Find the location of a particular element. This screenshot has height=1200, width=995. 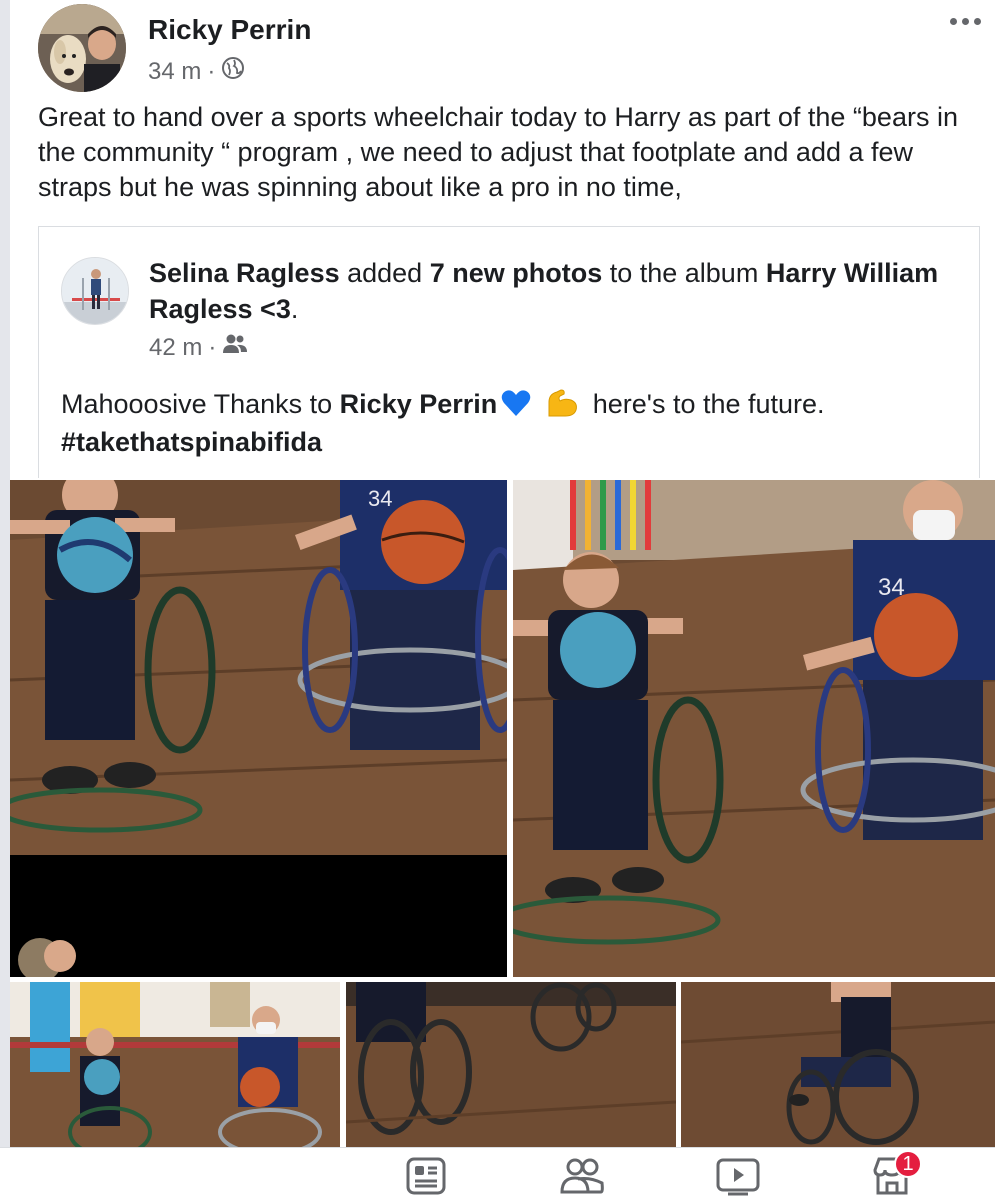

groups-icon is located at coordinates (582, 1178).